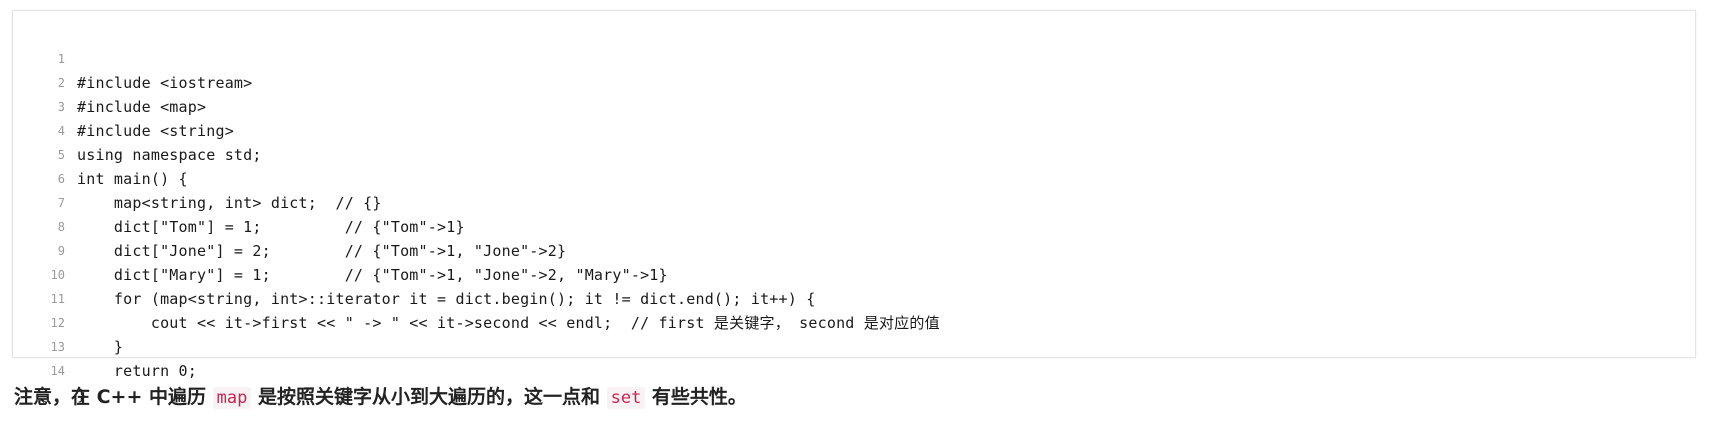 The width and height of the screenshot is (1723, 431). I want to click on code-line: 7 dict["Tom"] = 1; // {"Tom"->1}, so click(239, 201).